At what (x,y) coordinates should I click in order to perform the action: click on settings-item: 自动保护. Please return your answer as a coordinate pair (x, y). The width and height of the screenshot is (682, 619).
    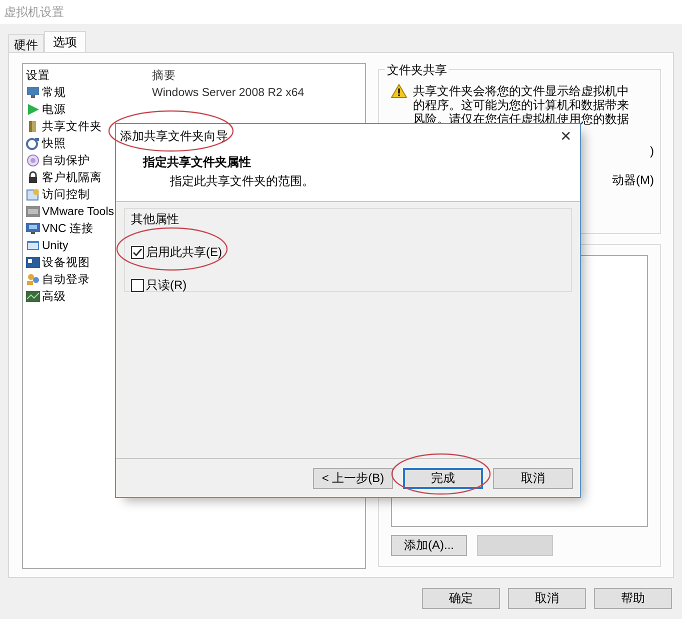
    Looking at the image, I should click on (66, 160).